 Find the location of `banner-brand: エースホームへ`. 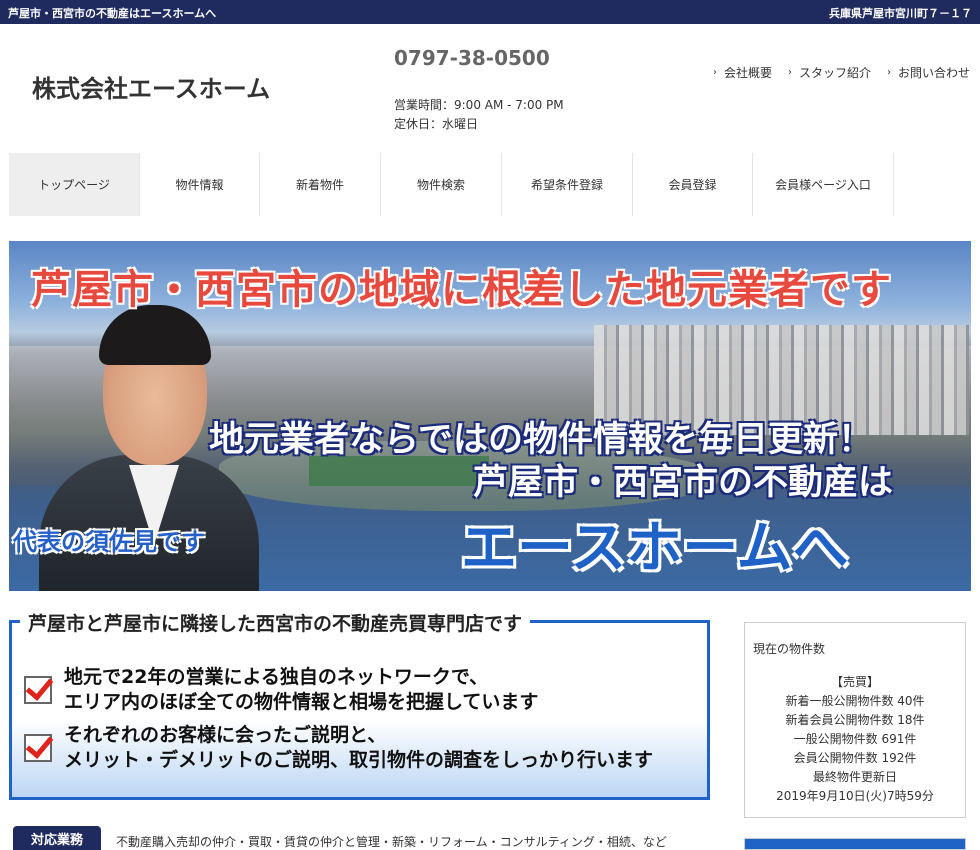

banner-brand: エースホームへ is located at coordinates (655, 548).